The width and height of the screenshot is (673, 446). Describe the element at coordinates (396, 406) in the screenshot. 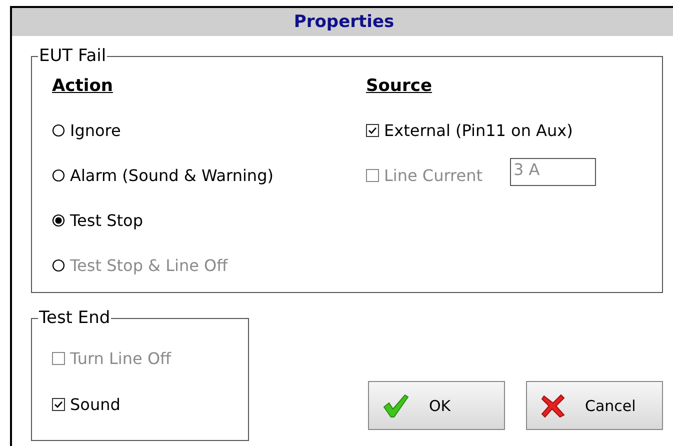

I see `checkmark-icon` at that location.